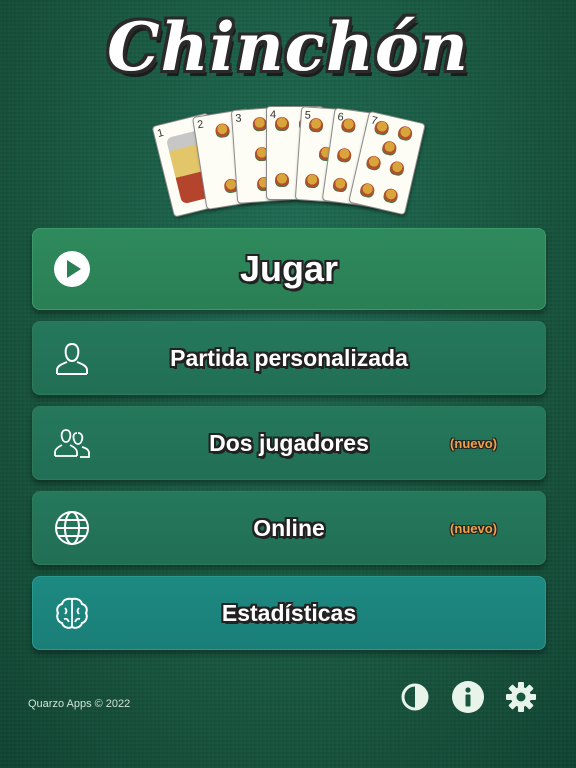 The height and width of the screenshot is (768, 576). I want to click on online-label: Online, so click(289, 527).